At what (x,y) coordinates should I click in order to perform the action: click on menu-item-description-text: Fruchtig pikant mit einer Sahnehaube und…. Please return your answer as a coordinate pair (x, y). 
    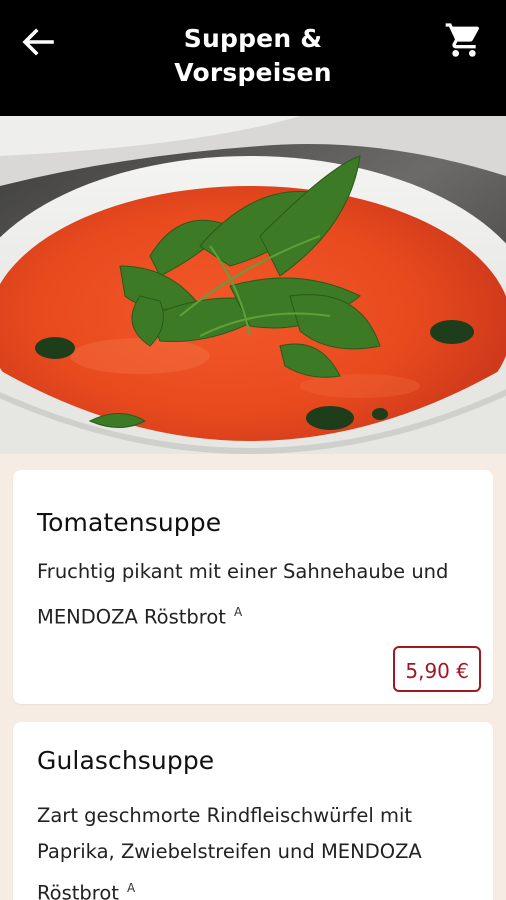
    Looking at the image, I should click on (243, 594).